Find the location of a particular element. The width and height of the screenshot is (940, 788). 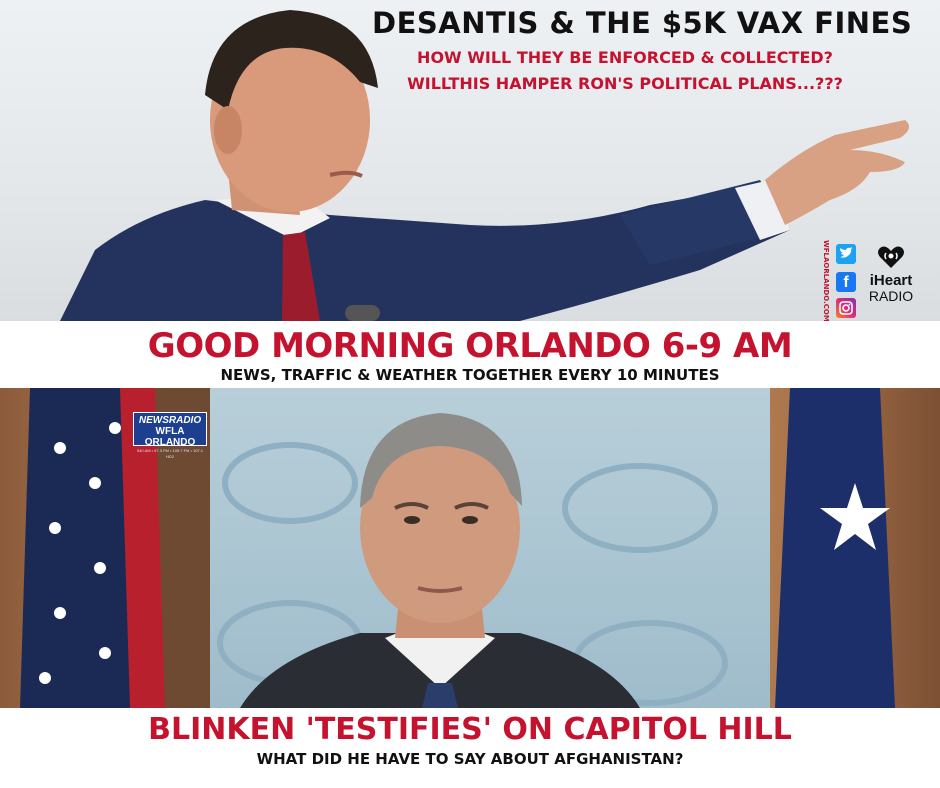

iheartradio-logo: iHeart RADIO is located at coordinates (891, 281).